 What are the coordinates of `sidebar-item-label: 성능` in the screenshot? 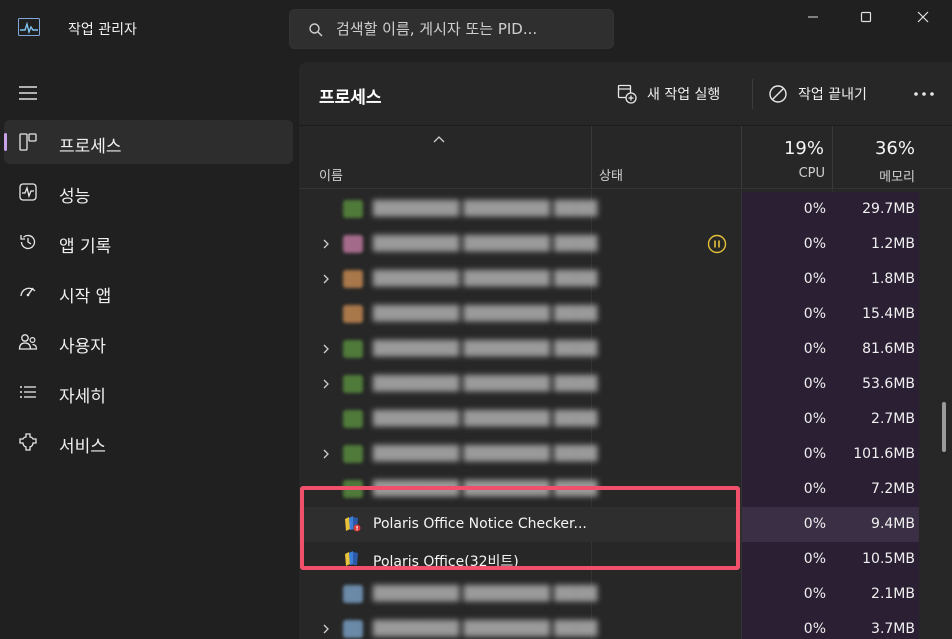 It's located at (75, 197).